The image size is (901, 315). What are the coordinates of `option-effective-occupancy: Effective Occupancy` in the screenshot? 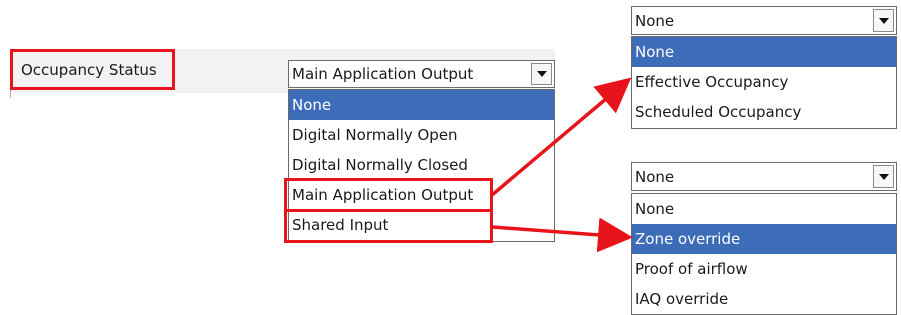 It's located at (764, 82).